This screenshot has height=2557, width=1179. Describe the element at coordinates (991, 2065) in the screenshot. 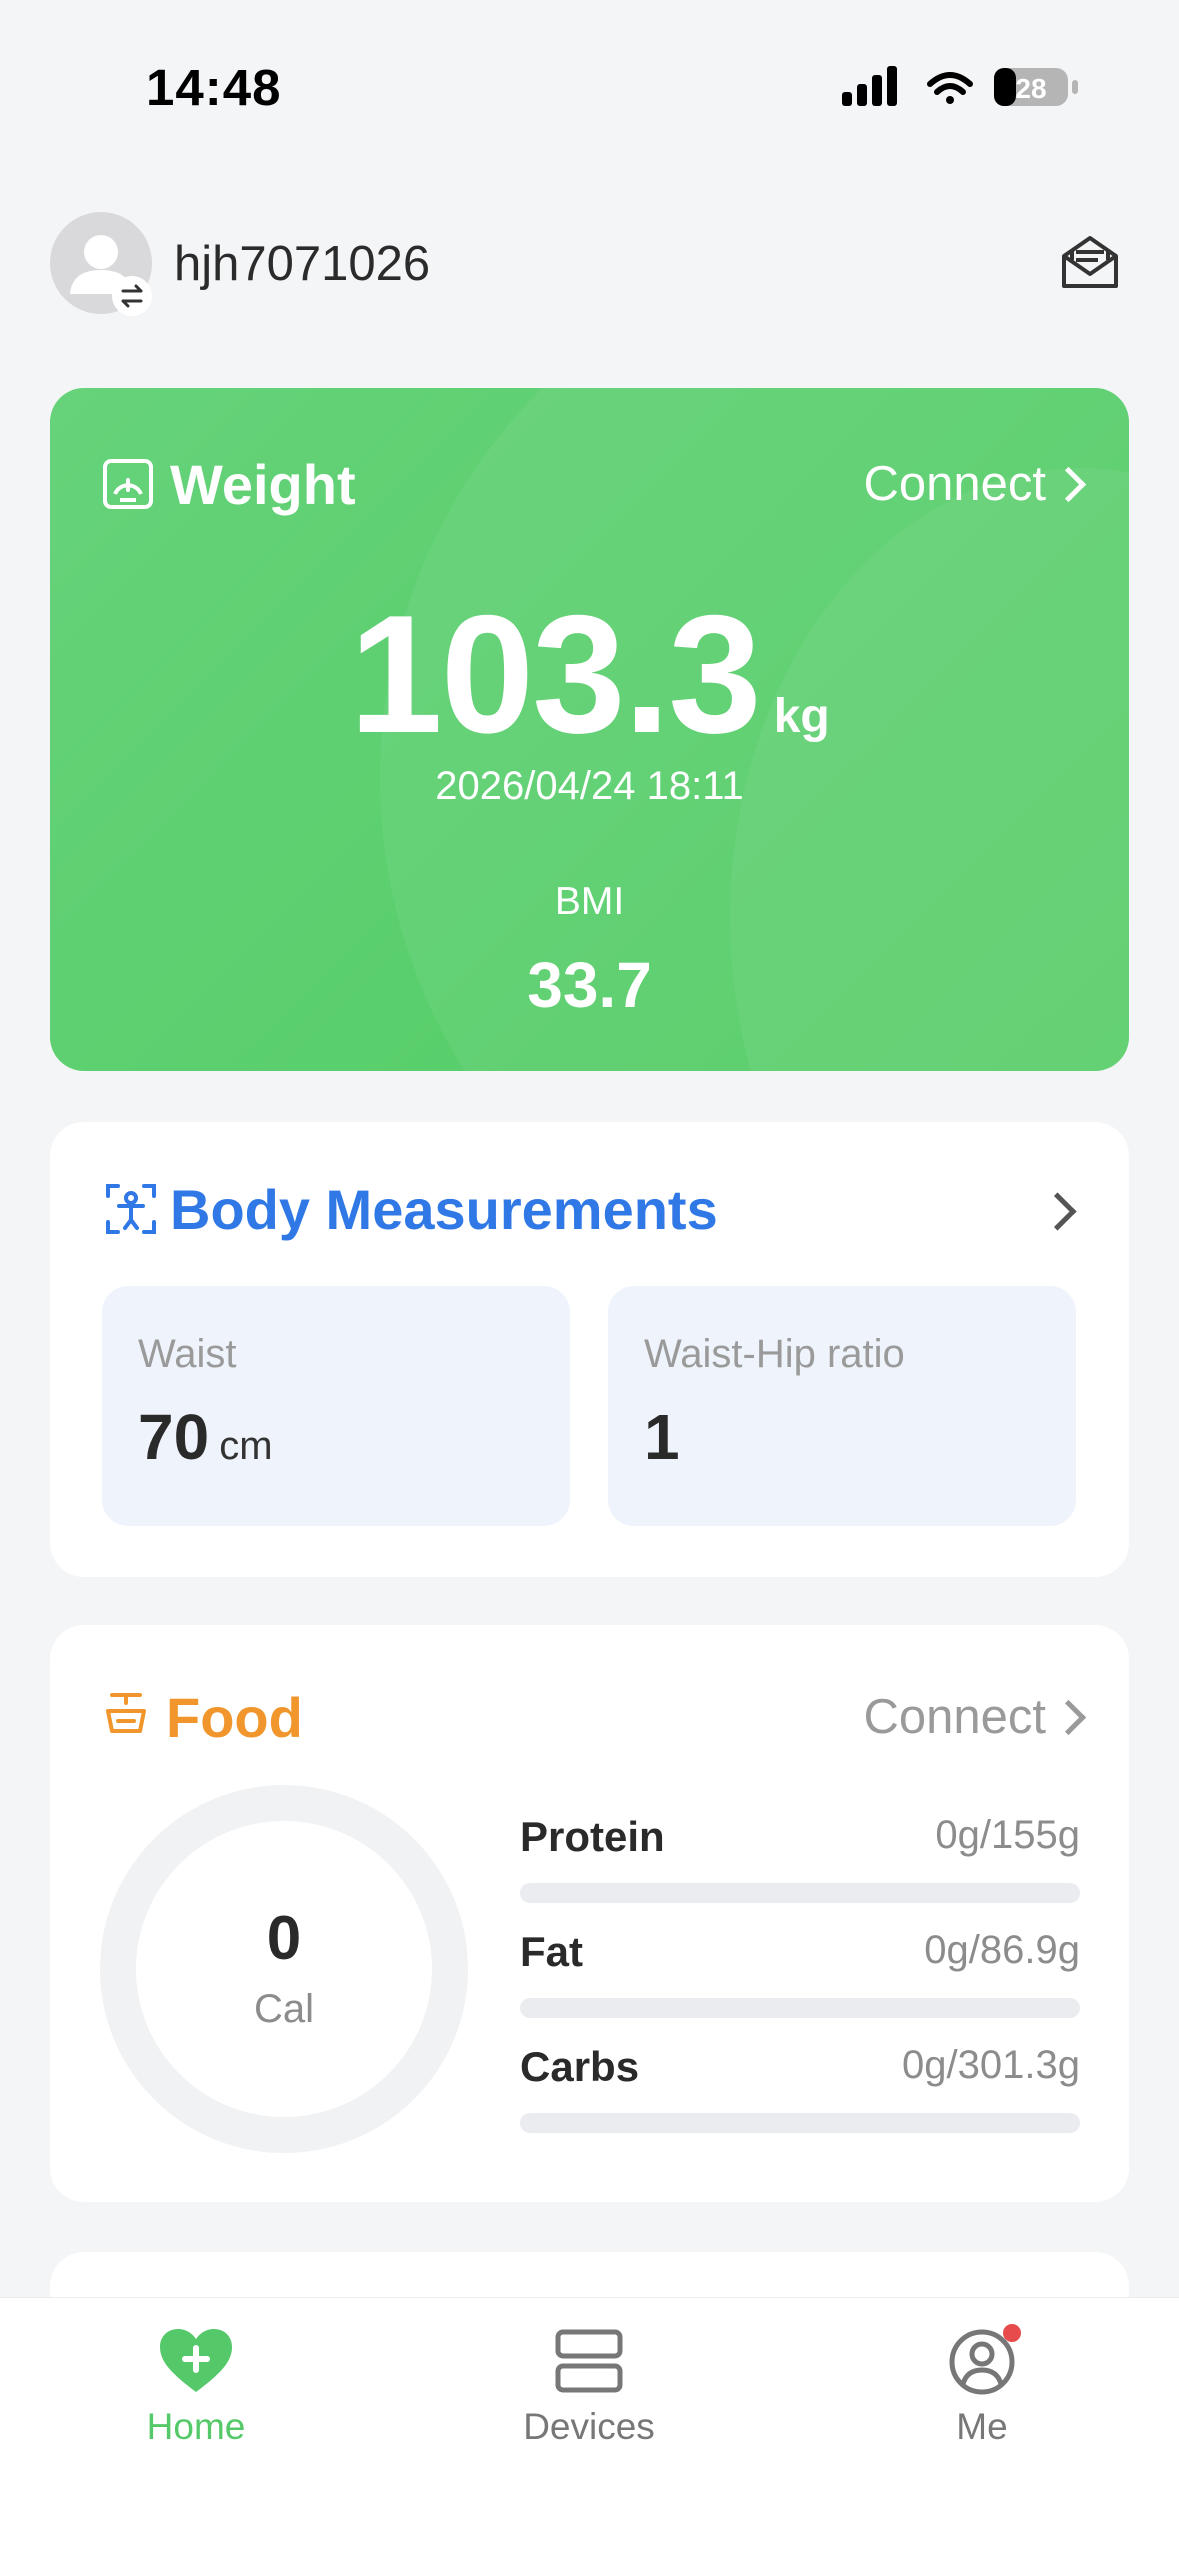

I see `nutrient-value: 0g/301.3g` at that location.